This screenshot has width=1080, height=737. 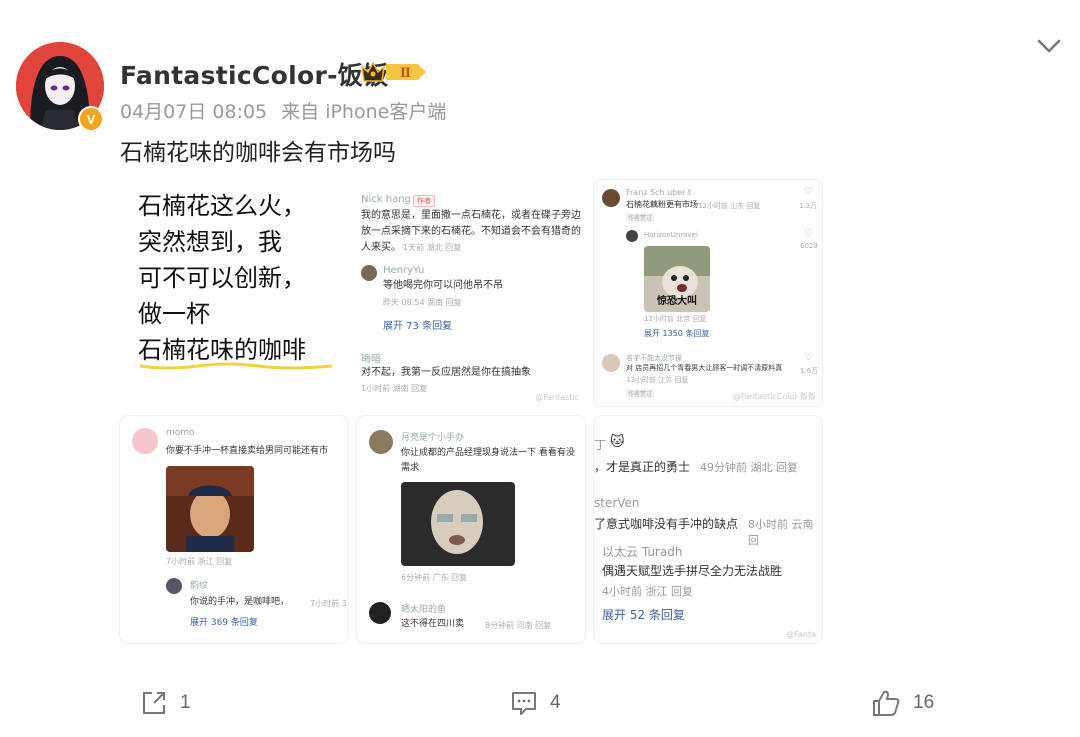 I want to click on post-text: 石楠花味的咖啡会有市场吗, so click(x=258, y=153).